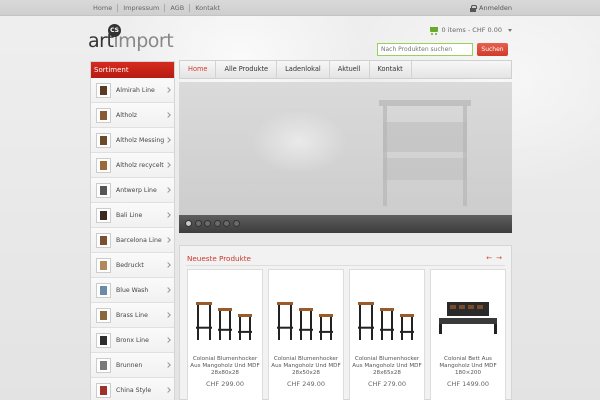  I want to click on top-link-home: Home, so click(104, 8).